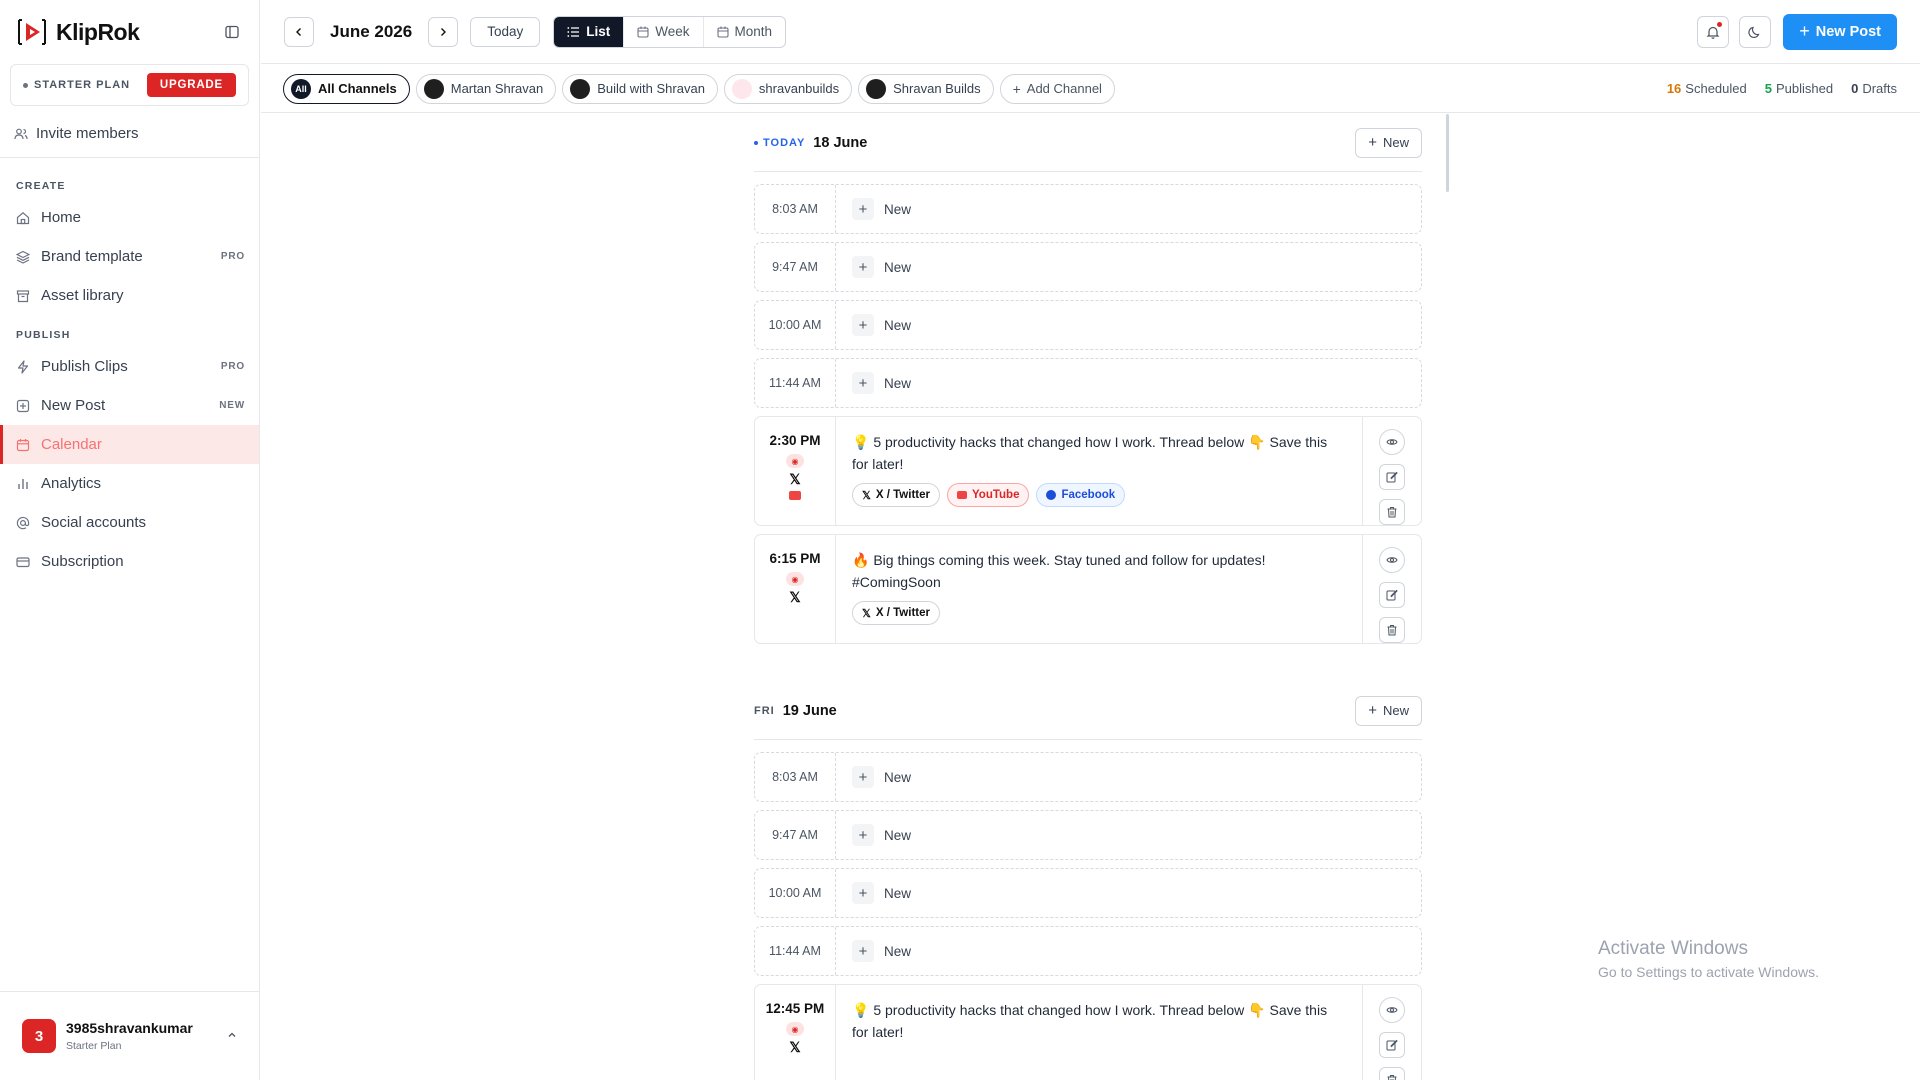 The image size is (1920, 1080). What do you see at coordinates (232, 32) in the screenshot?
I see `sidebar-toggle-icon` at bounding box center [232, 32].